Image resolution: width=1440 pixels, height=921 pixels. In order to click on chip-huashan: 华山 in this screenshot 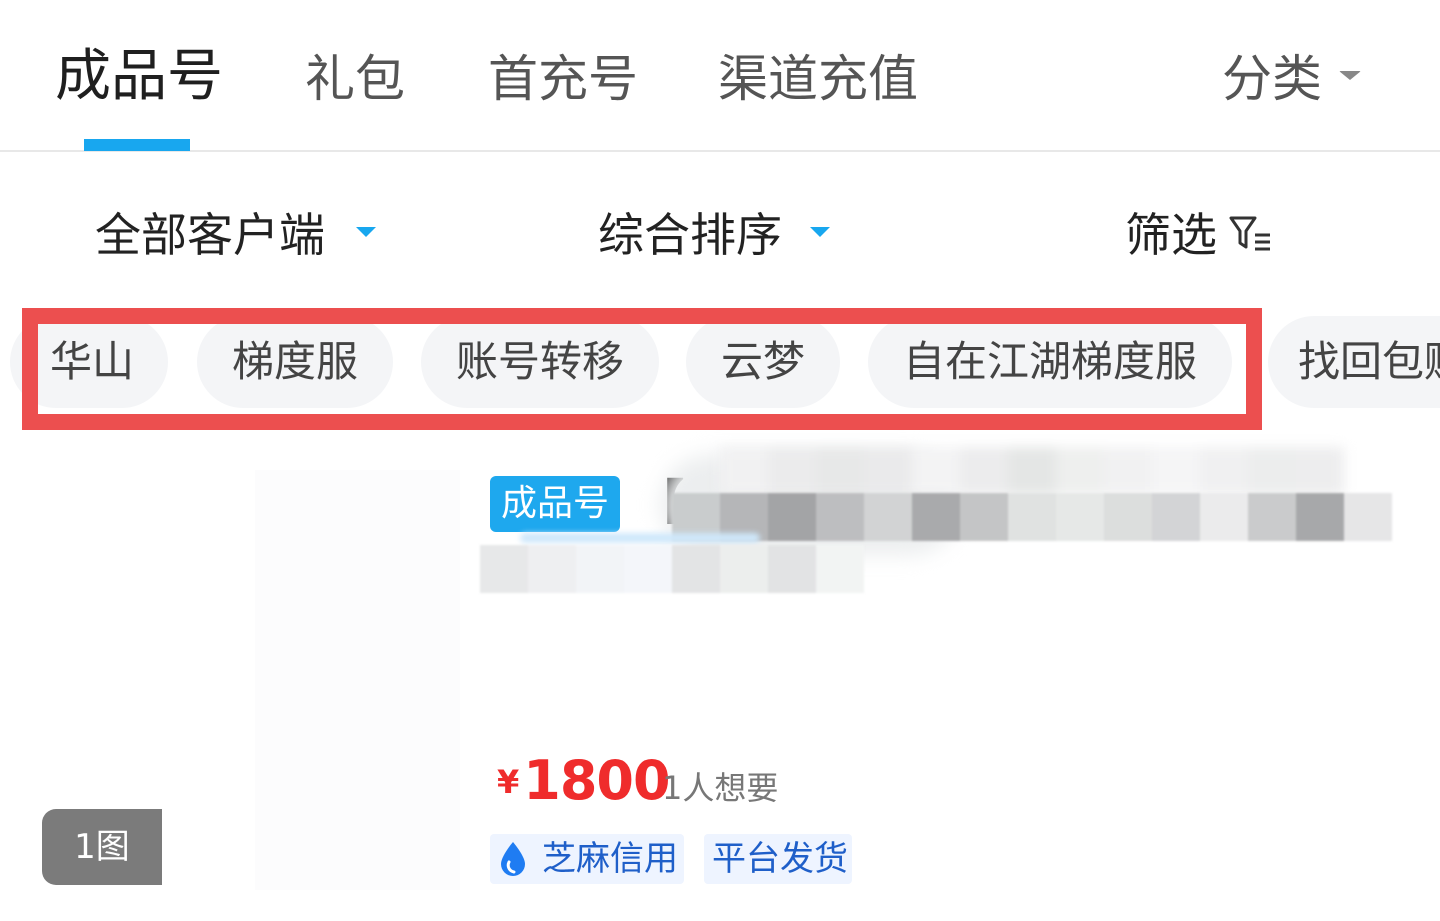, I will do `click(89, 362)`.